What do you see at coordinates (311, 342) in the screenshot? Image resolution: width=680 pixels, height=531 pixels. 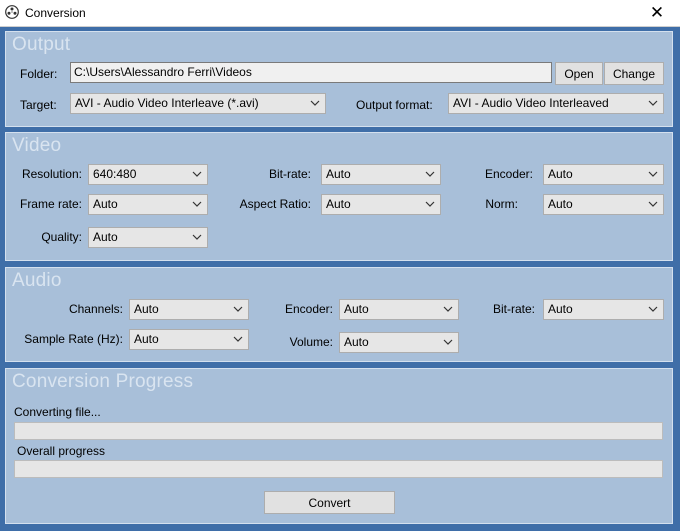 I see `volume-label: Volume:` at bounding box center [311, 342].